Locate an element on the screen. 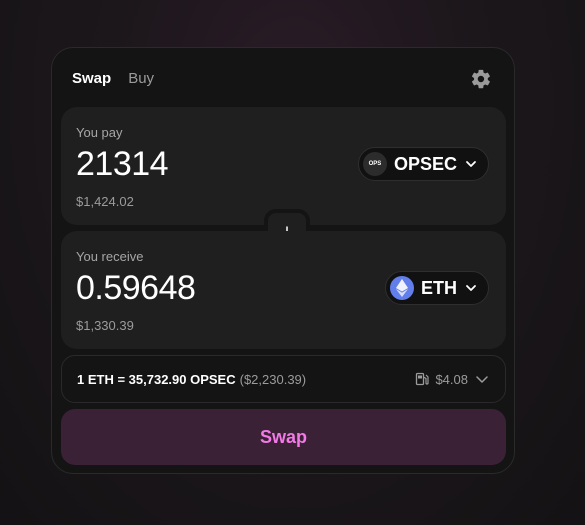 The height and width of the screenshot is (525, 585). gear-icon is located at coordinates (480, 79).